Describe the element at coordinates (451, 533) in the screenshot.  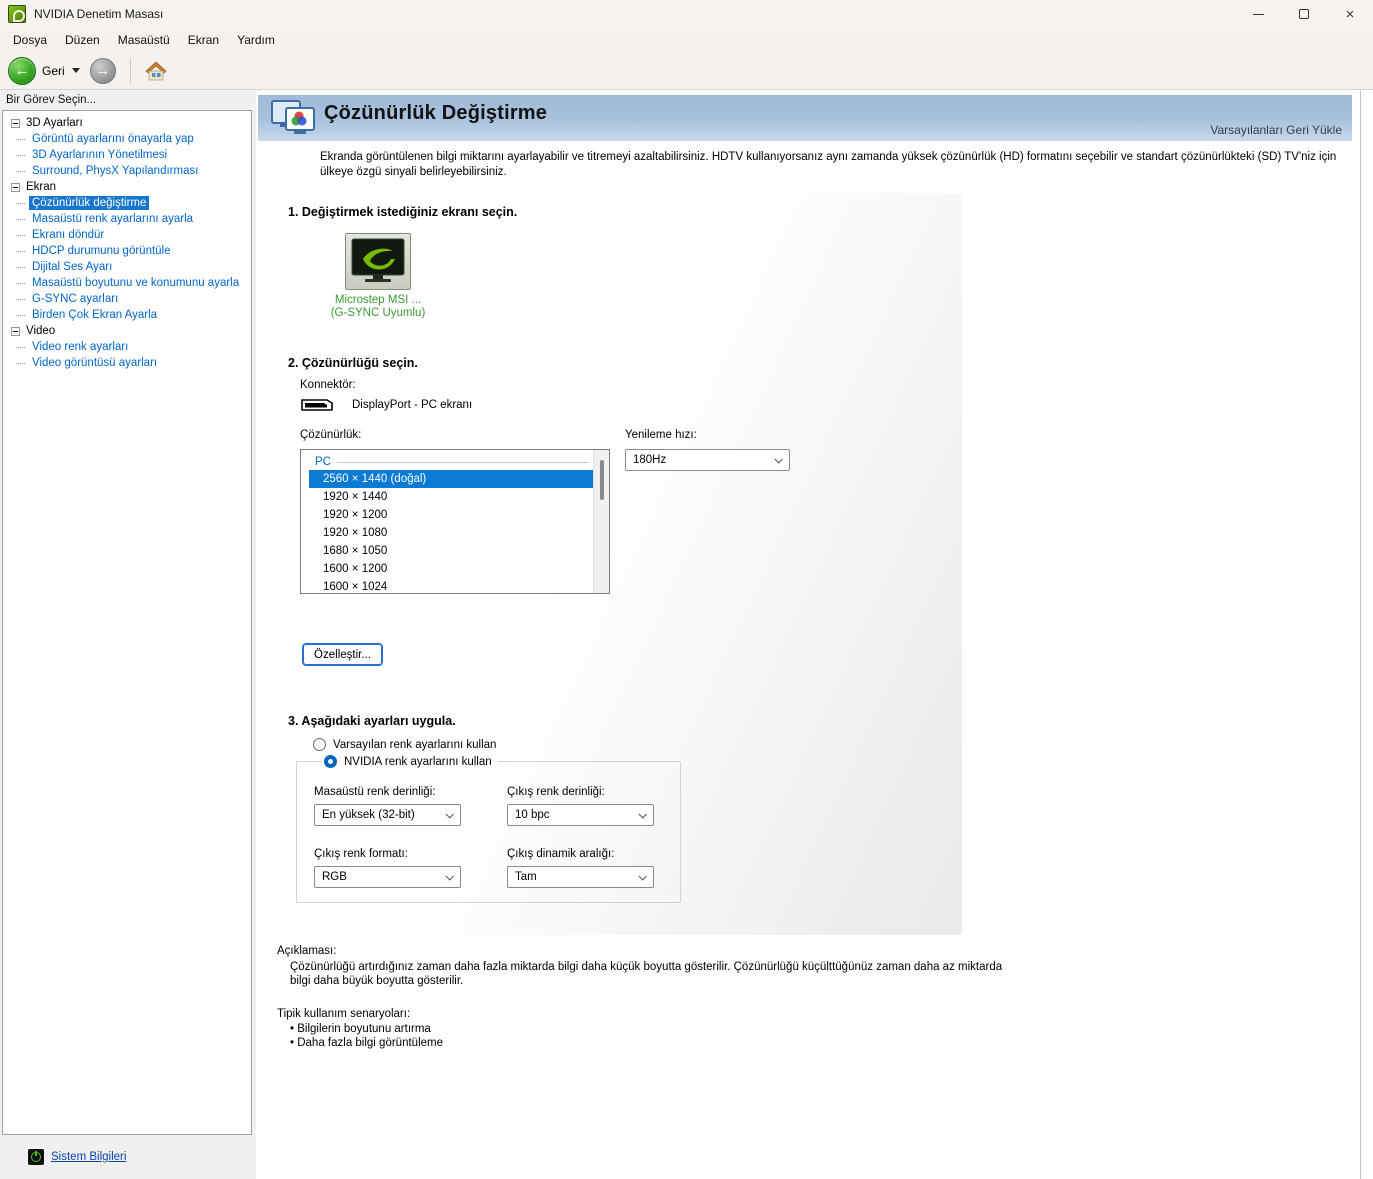
I see `resolution-option: 1920 × 1080` at that location.